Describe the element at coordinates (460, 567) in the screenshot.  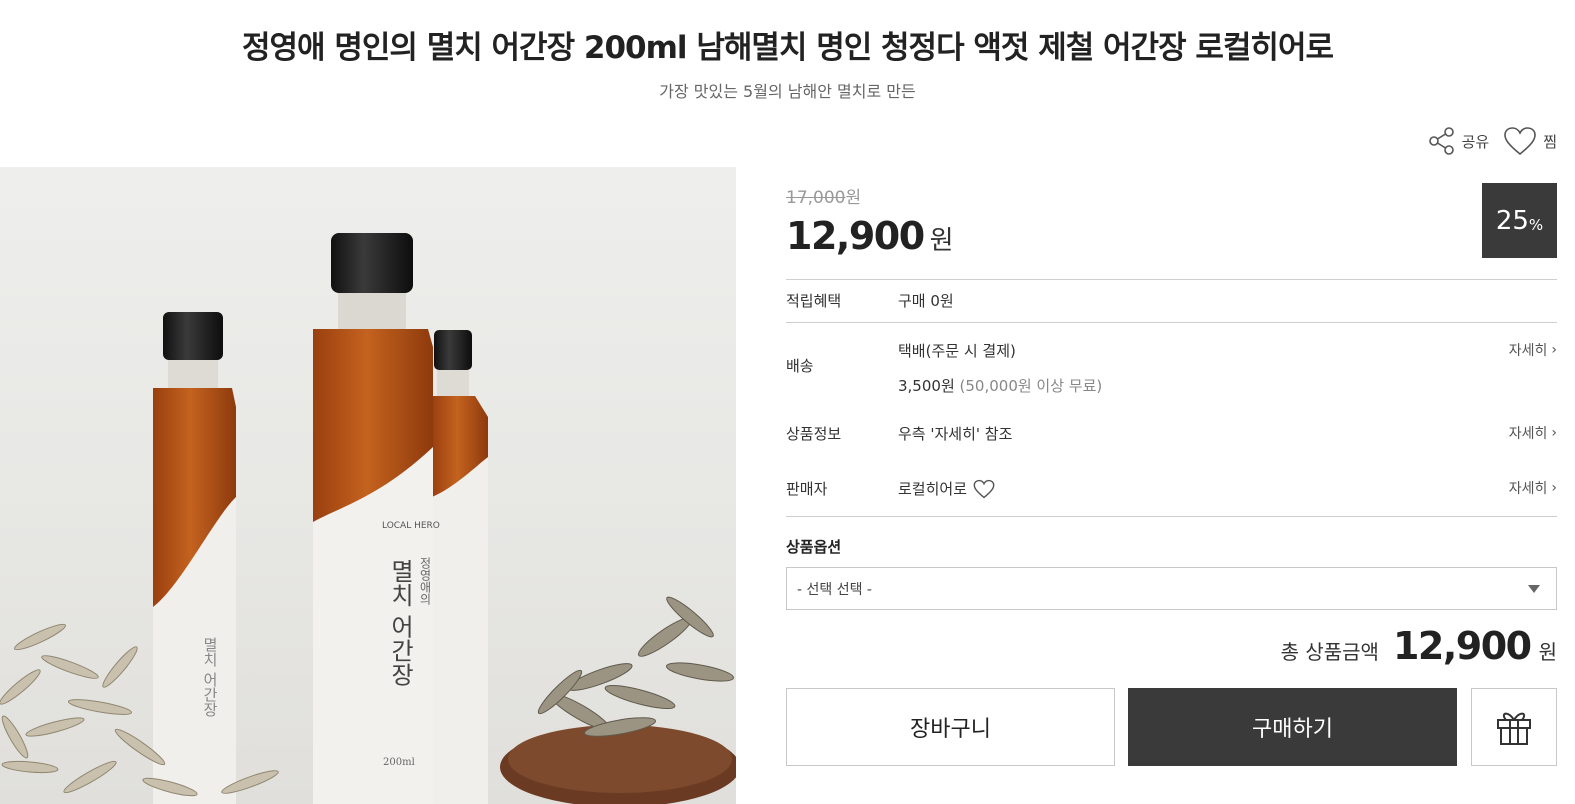
I see `bottle-back-right` at that location.